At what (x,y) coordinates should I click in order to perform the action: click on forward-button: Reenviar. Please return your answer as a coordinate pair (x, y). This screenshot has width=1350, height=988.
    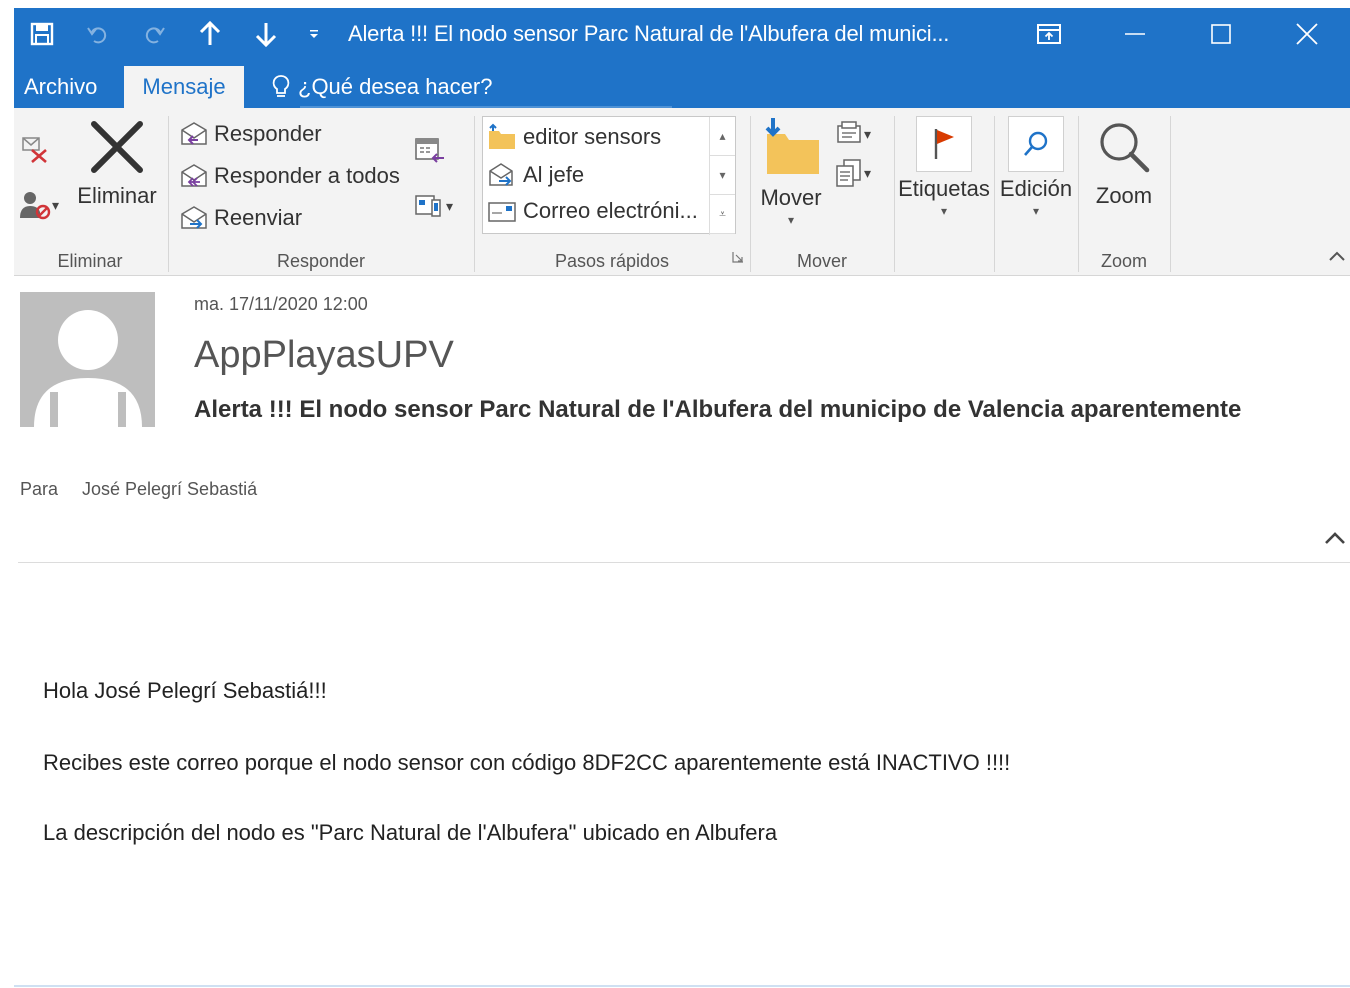
    Looking at the image, I should click on (240, 218).